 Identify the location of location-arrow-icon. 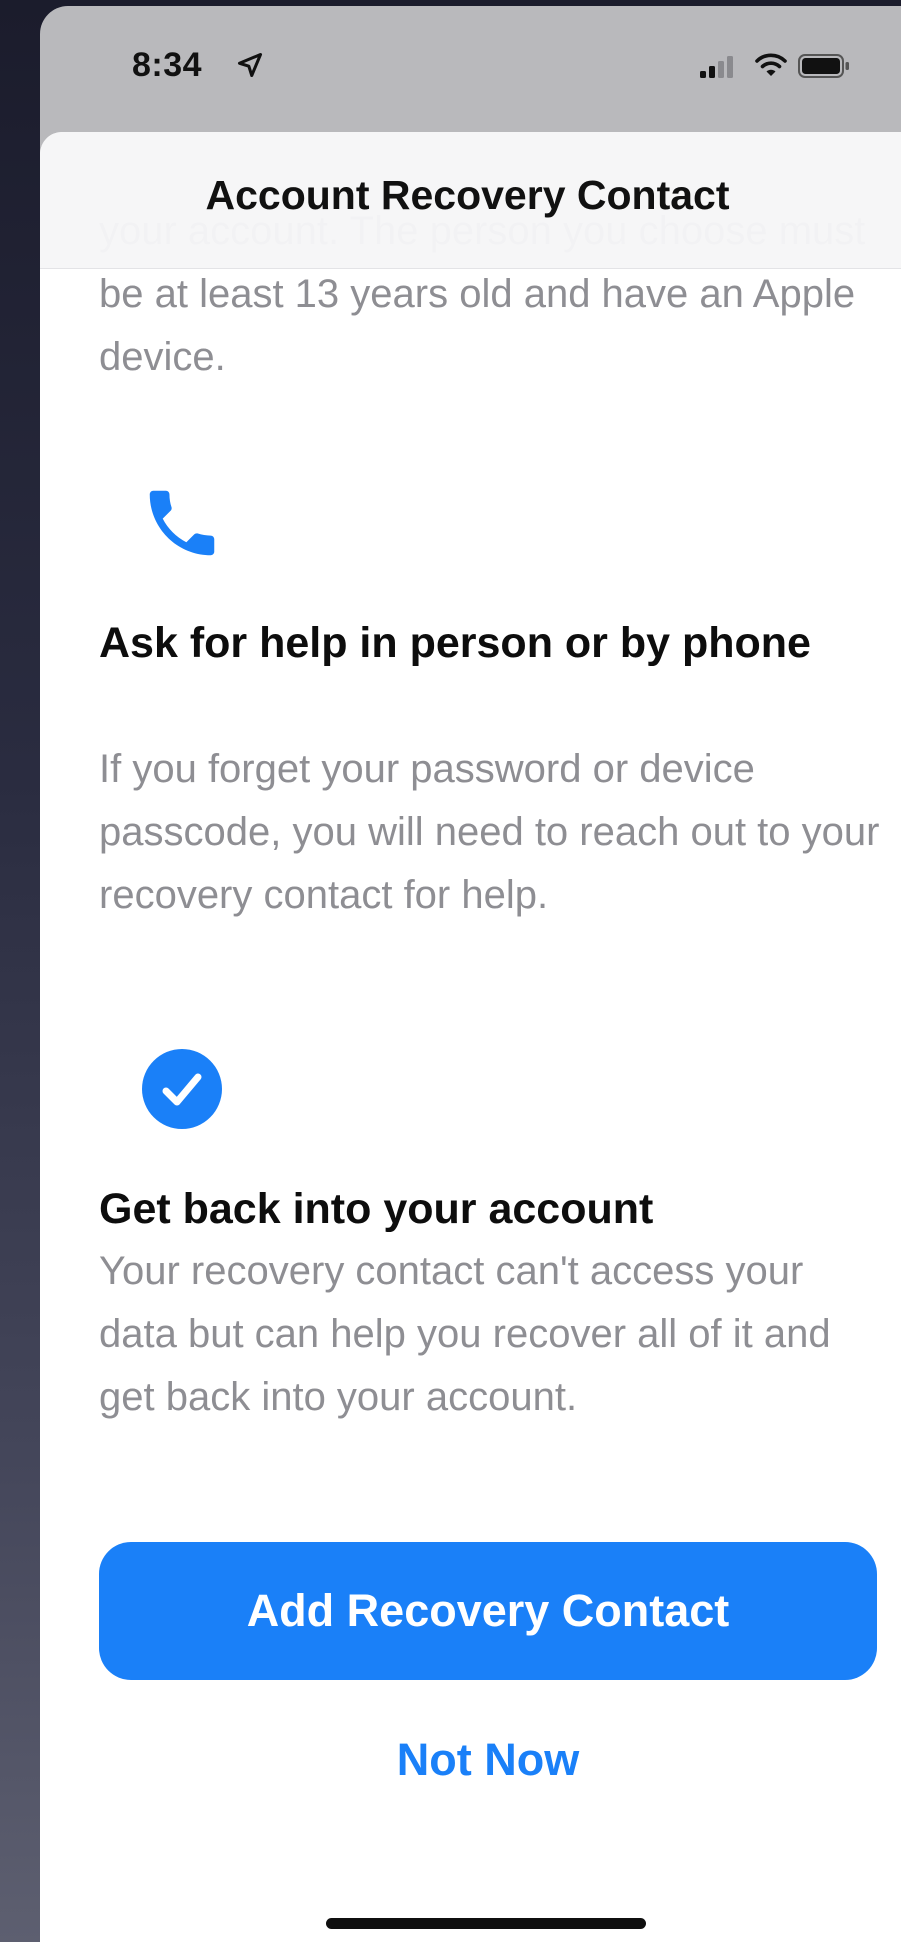
(250, 65).